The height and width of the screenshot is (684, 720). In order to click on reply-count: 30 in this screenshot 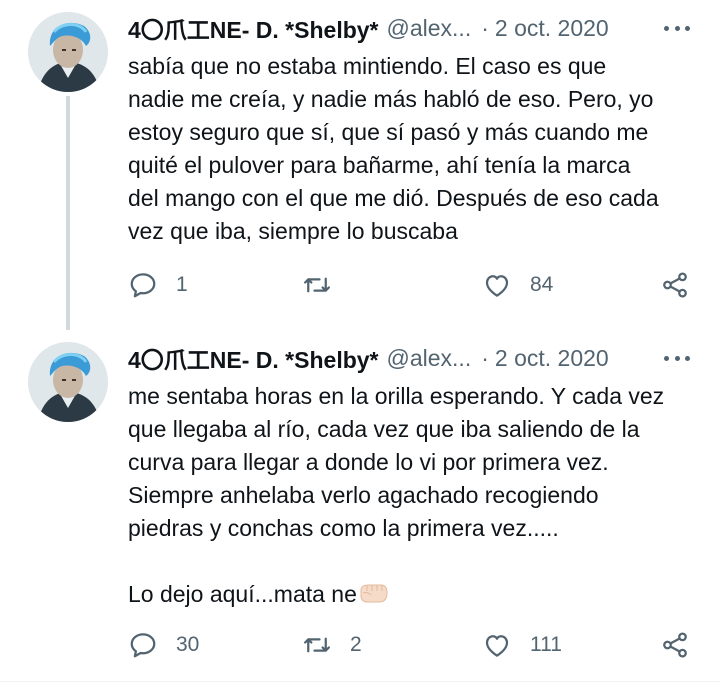, I will do `click(188, 644)`.